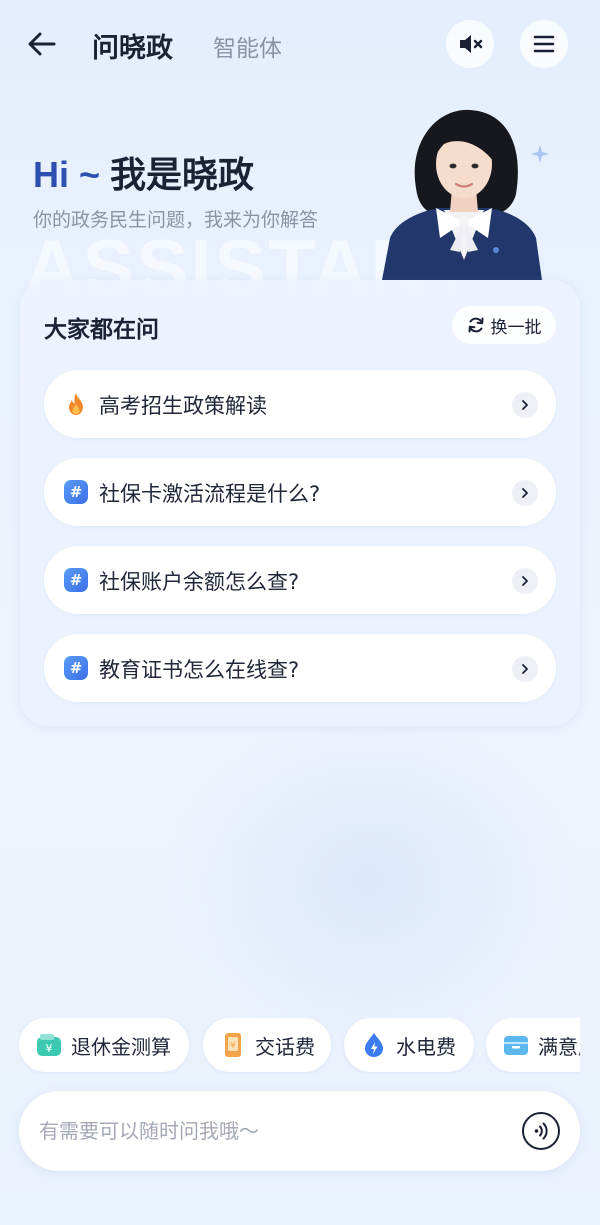  What do you see at coordinates (559, 1046) in the screenshot?
I see `chip-label: 满意度` at bounding box center [559, 1046].